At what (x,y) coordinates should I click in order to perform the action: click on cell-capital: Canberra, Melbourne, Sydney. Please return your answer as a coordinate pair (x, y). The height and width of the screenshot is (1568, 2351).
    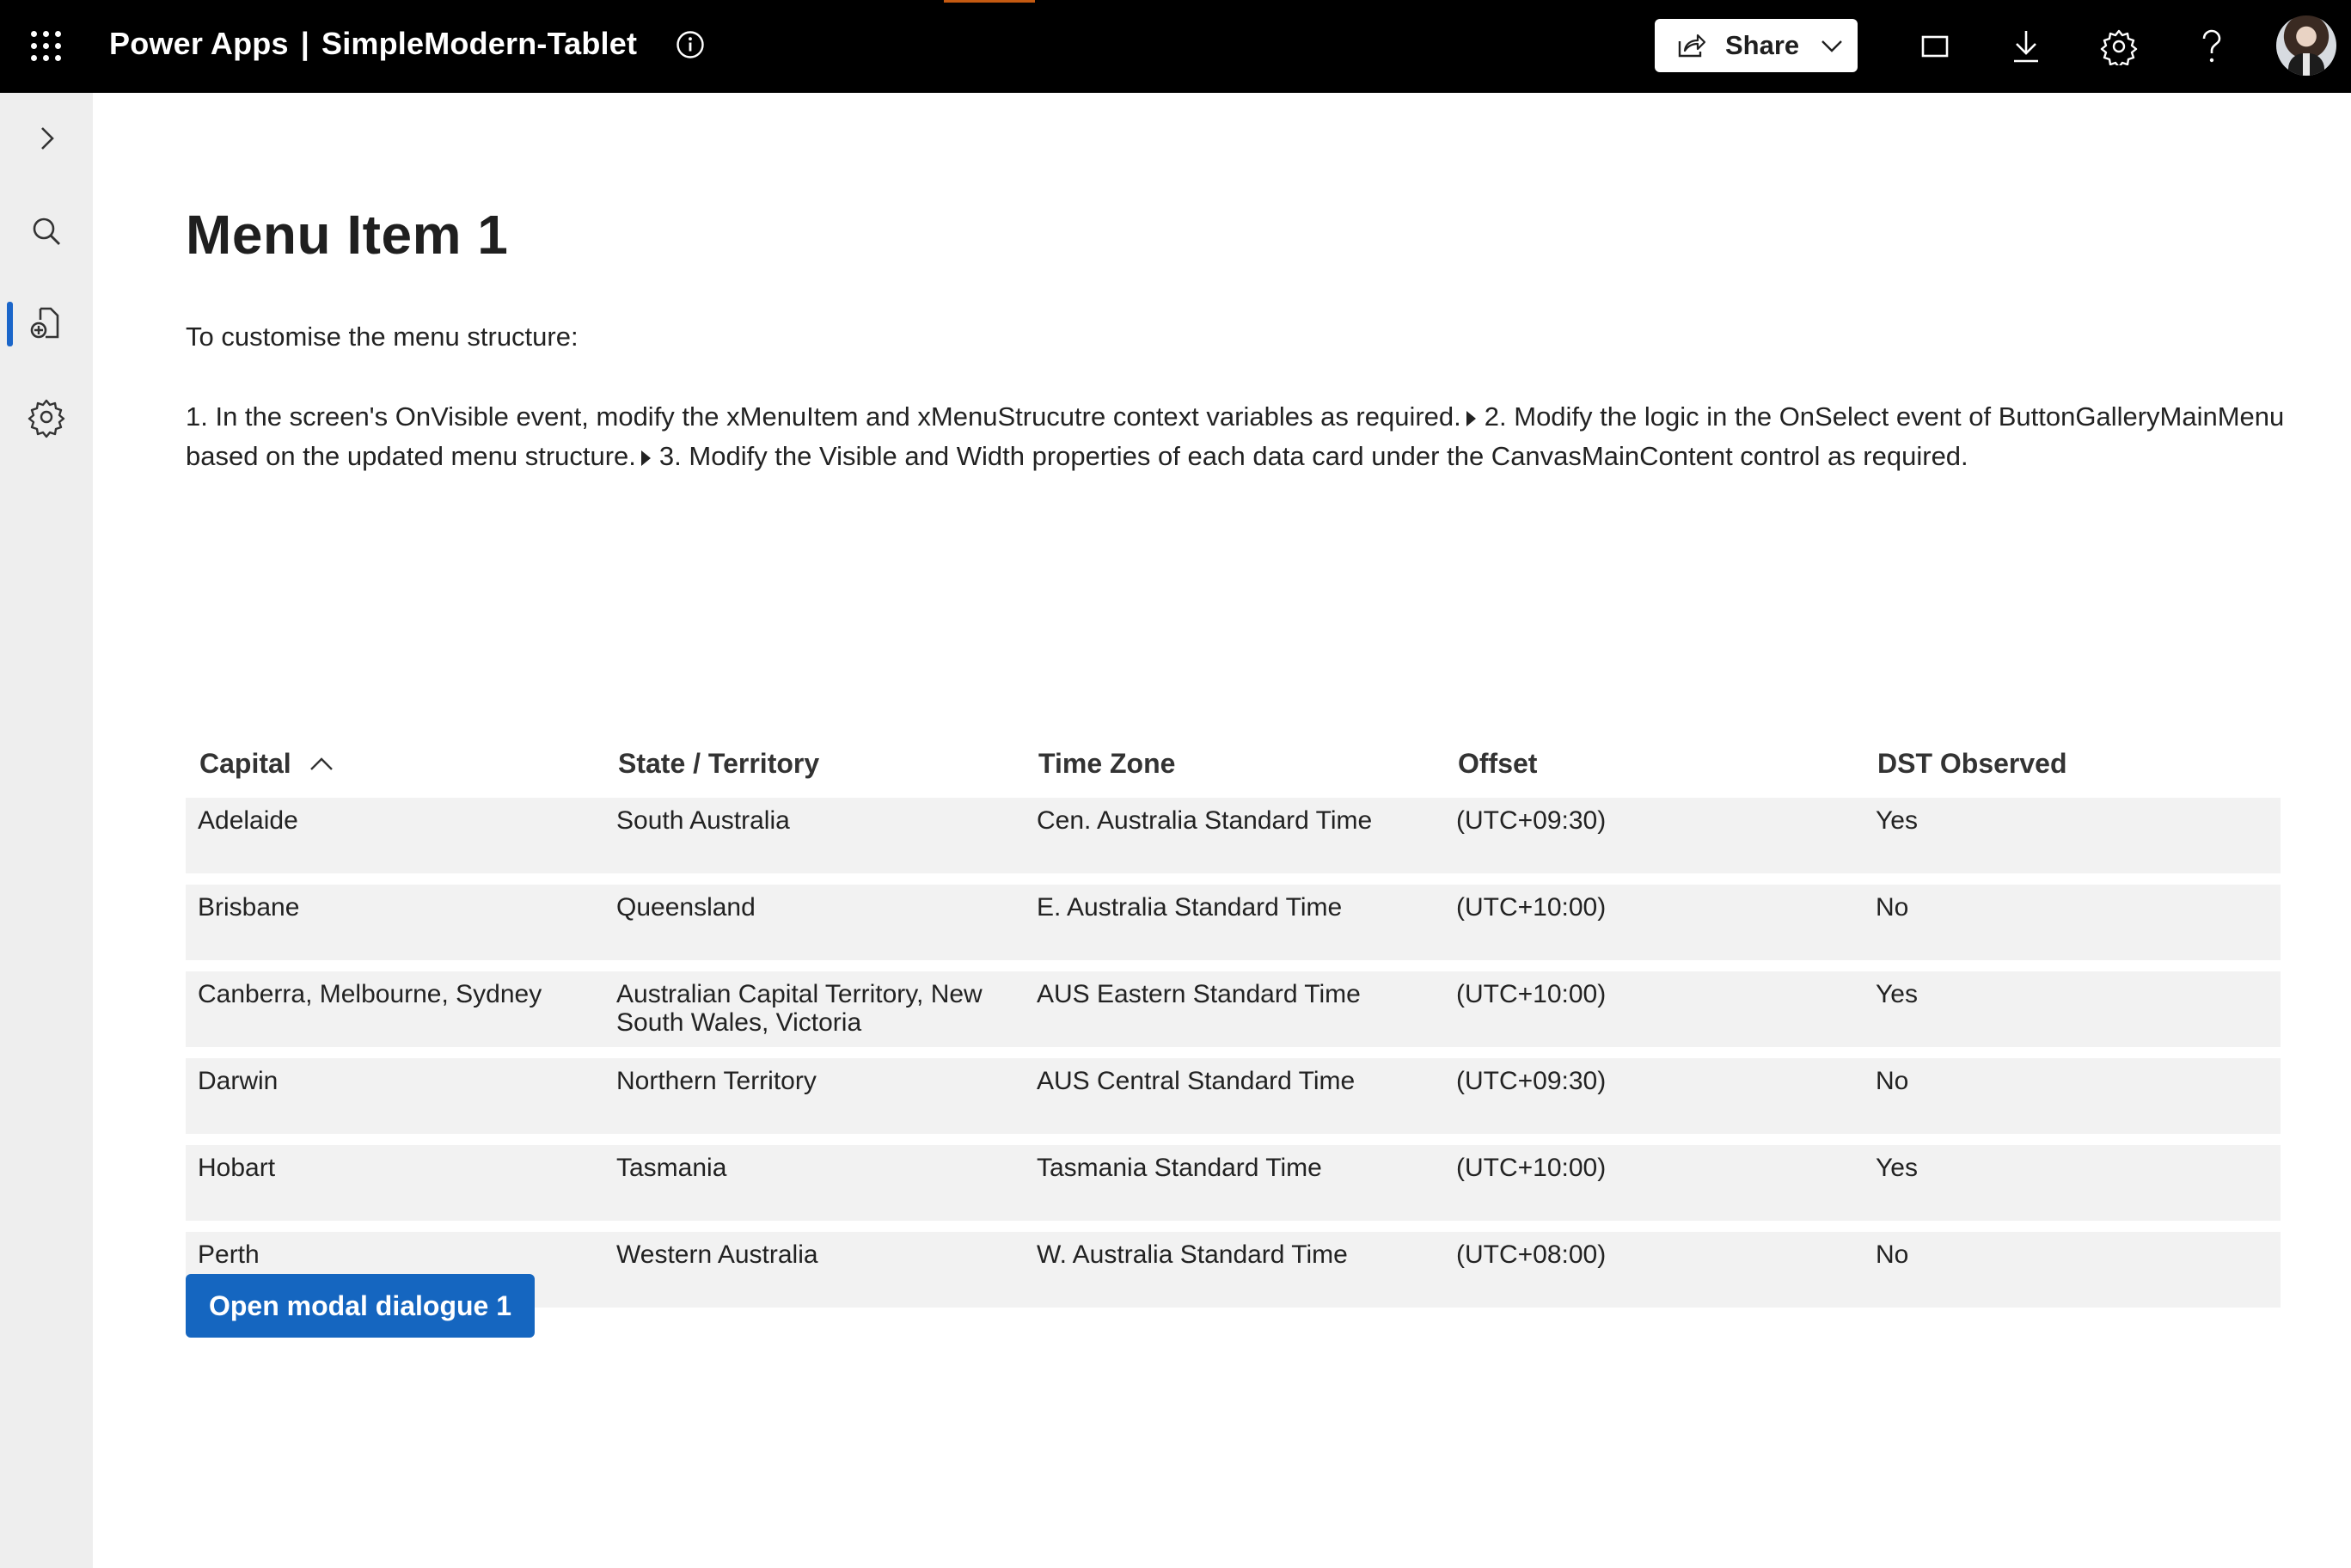
    Looking at the image, I should click on (370, 994).